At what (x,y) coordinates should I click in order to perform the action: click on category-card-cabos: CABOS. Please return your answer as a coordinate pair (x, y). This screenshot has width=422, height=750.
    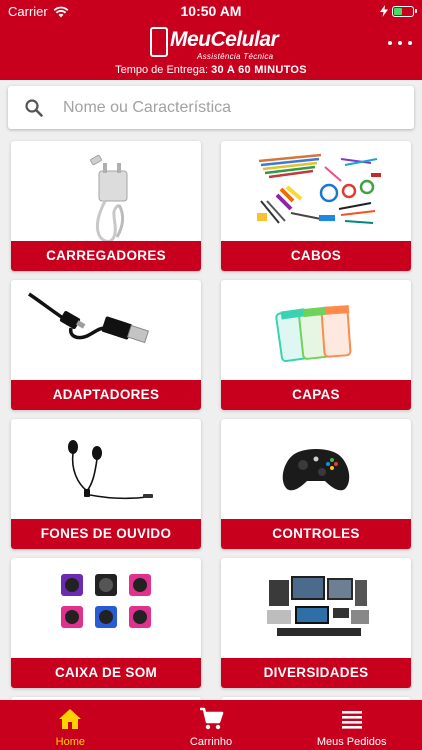
    Looking at the image, I should click on (316, 206).